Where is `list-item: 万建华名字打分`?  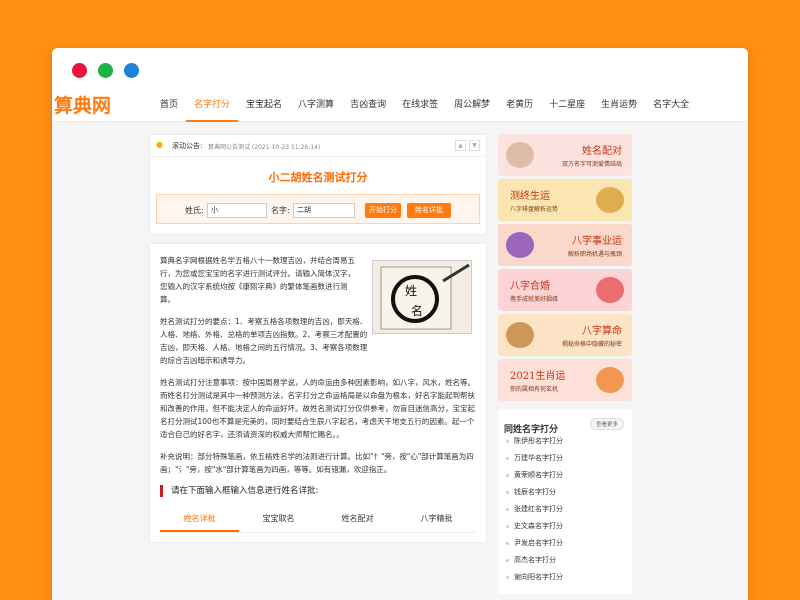 list-item: 万建华名字打分 is located at coordinates (565, 458).